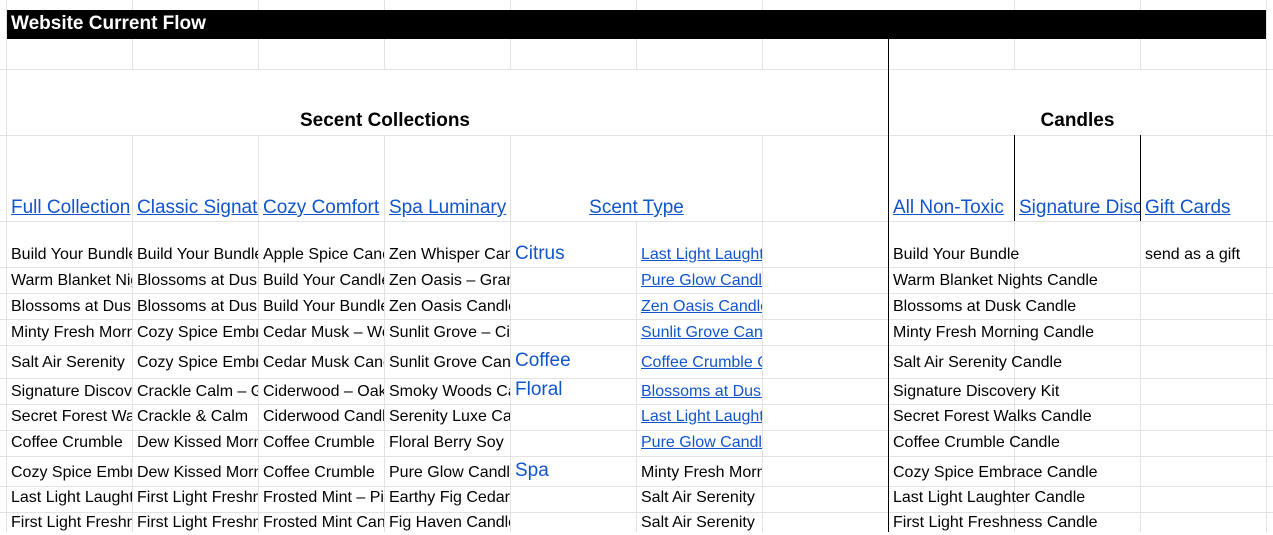  What do you see at coordinates (449, 443) in the screenshot?
I see `cell-d-row-8: Floral Berry Soy` at bounding box center [449, 443].